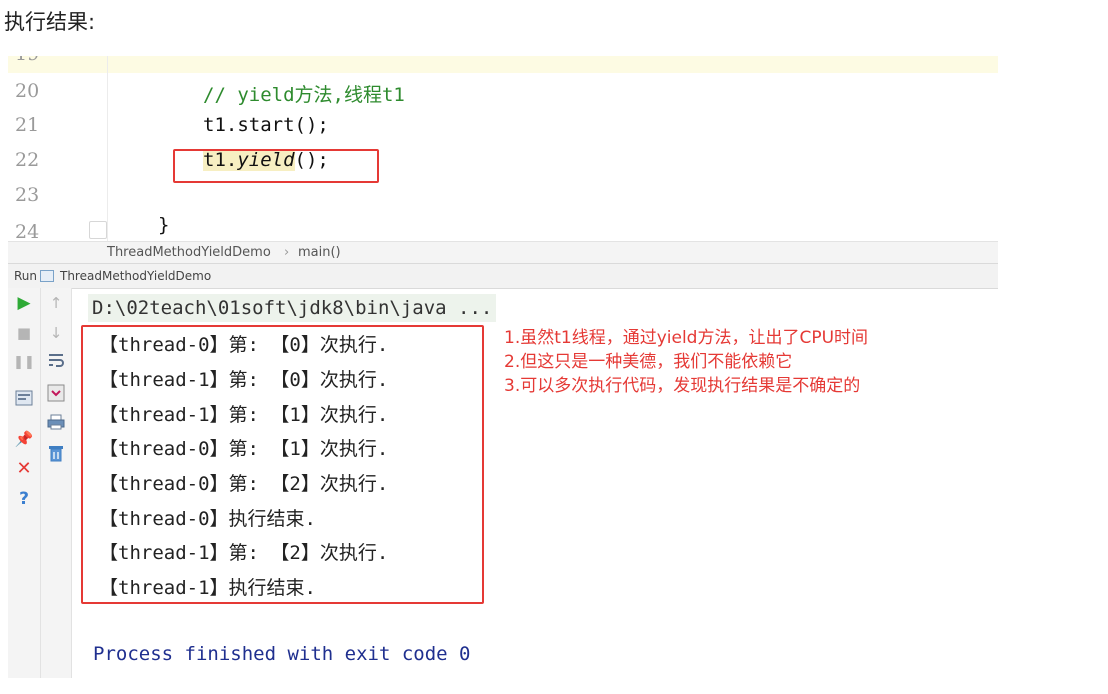 The image size is (1108, 694). What do you see at coordinates (24, 469) in the screenshot?
I see `close-icon: ✕` at bounding box center [24, 469].